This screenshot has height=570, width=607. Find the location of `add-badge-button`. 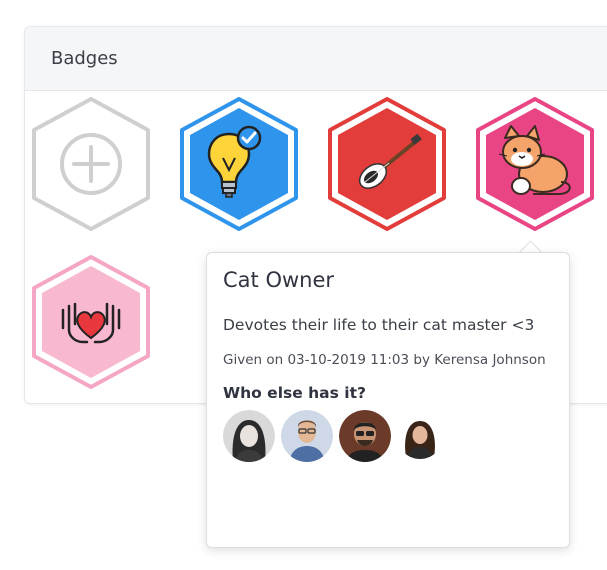

add-badge-button is located at coordinates (91, 164).